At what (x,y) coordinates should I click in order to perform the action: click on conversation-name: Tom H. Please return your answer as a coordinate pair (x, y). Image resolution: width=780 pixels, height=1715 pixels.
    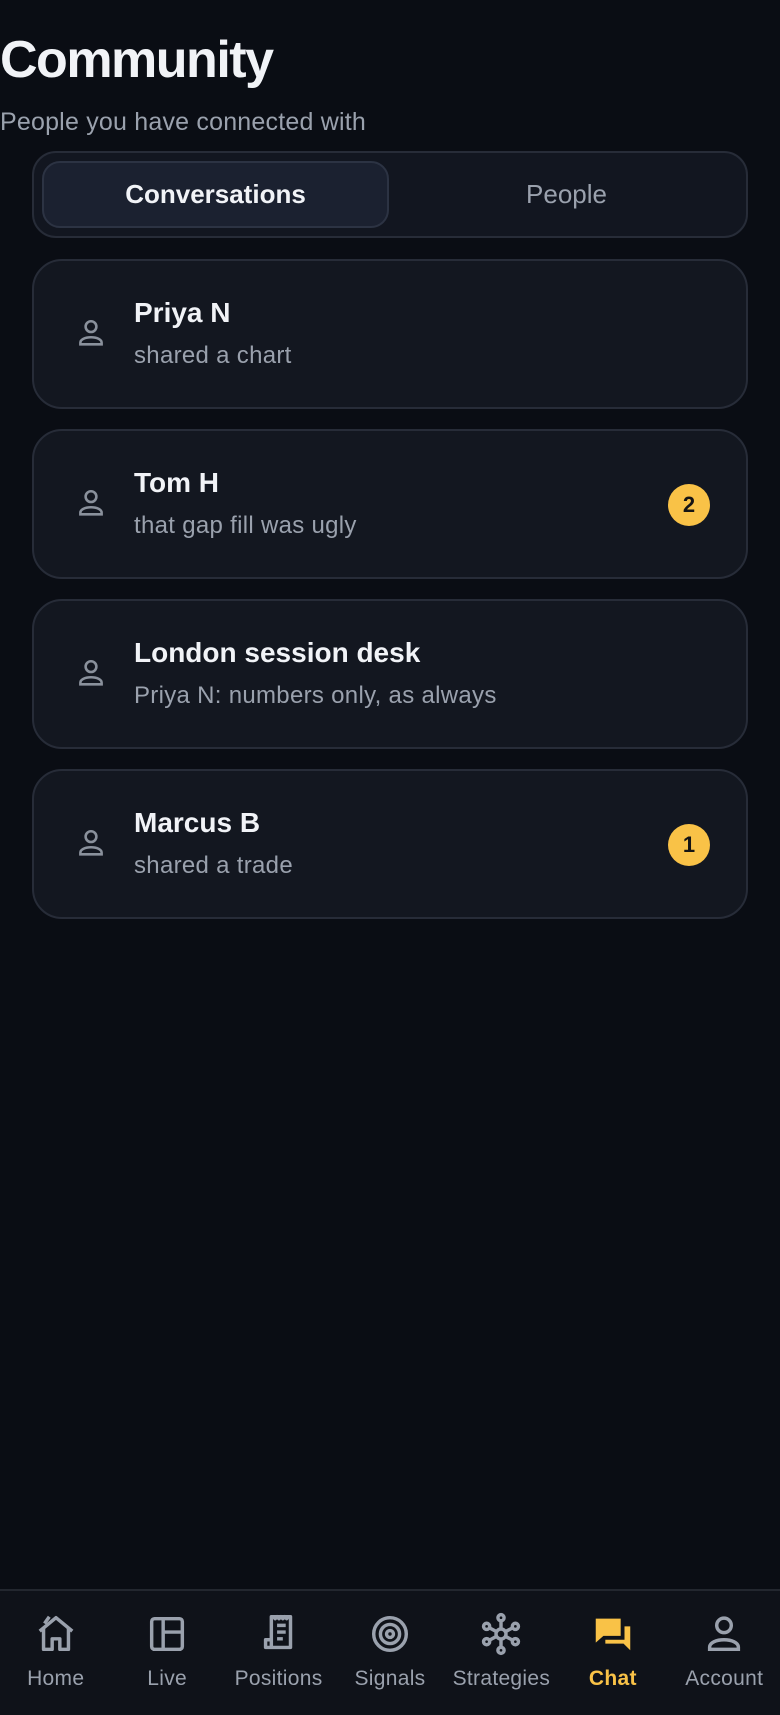
    Looking at the image, I should click on (177, 482).